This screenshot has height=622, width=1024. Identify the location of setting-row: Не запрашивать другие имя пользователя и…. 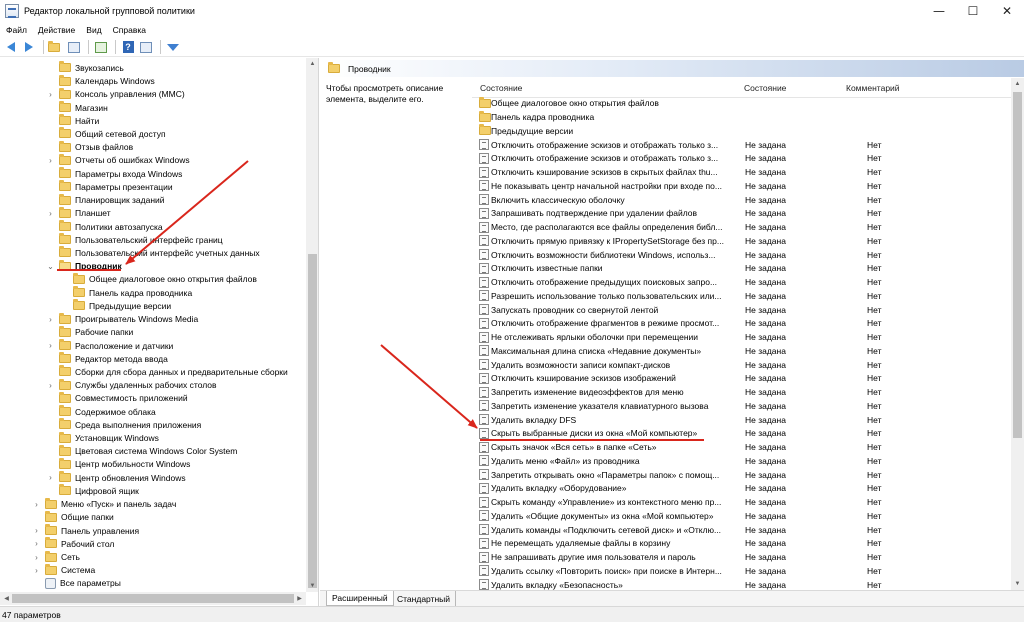
(742, 557).